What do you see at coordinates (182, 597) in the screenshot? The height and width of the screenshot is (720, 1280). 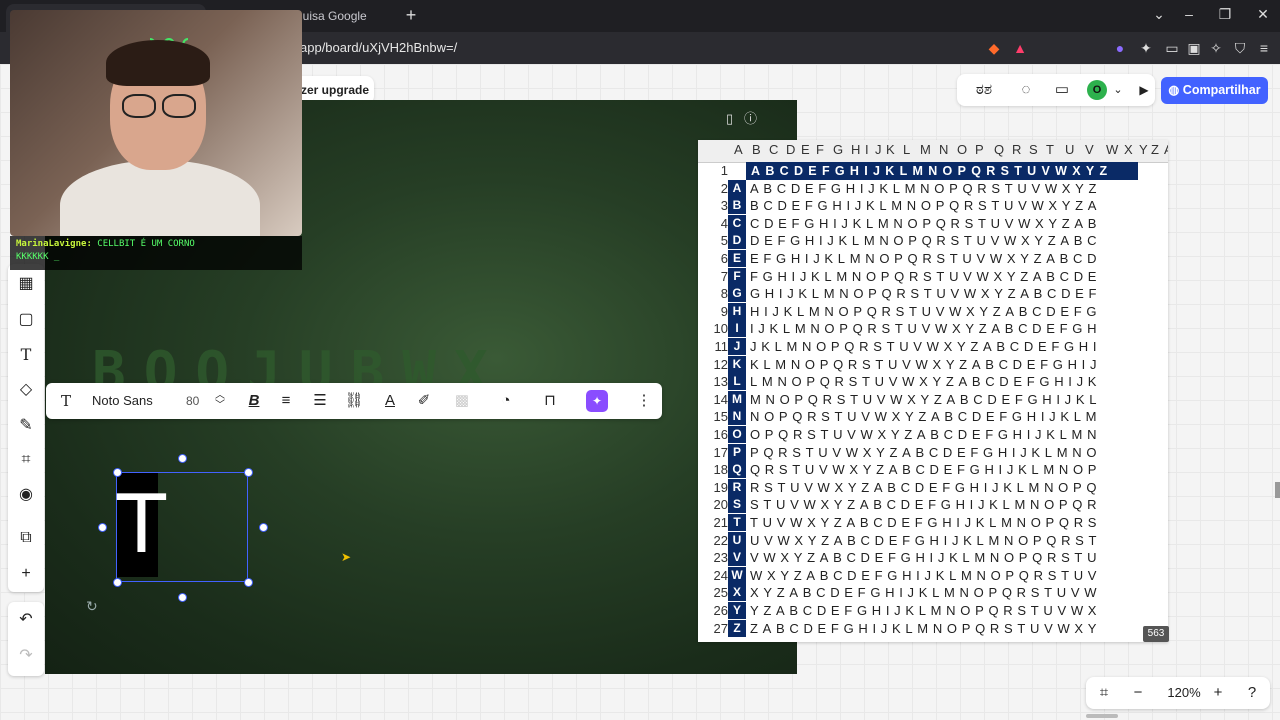 I see `connector-handle-bottom` at bounding box center [182, 597].